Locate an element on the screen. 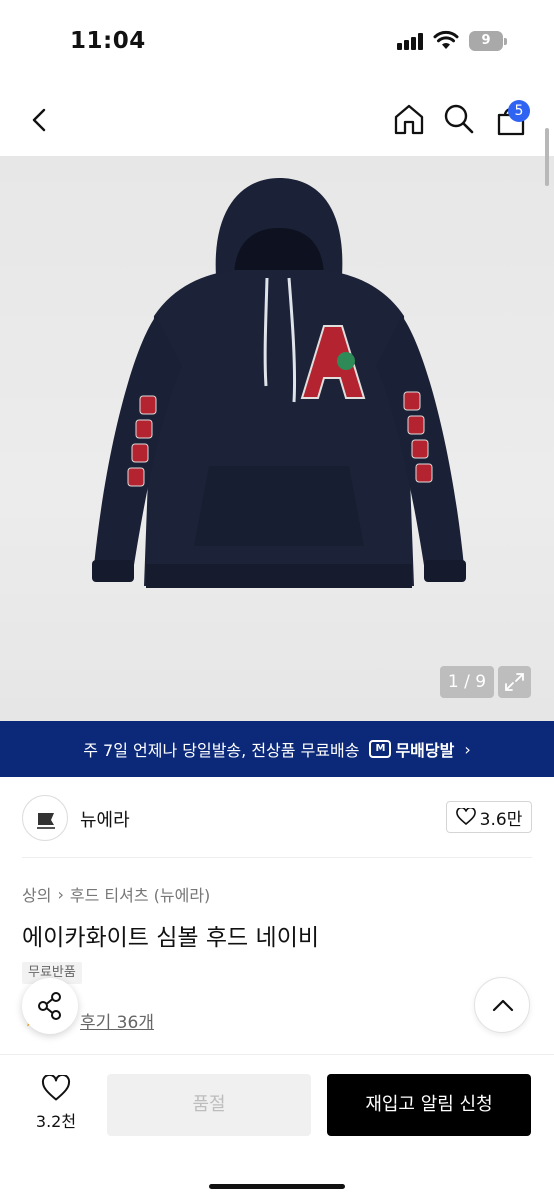  restock-alert-button: 재입고 알림 신청 is located at coordinates (429, 1105).